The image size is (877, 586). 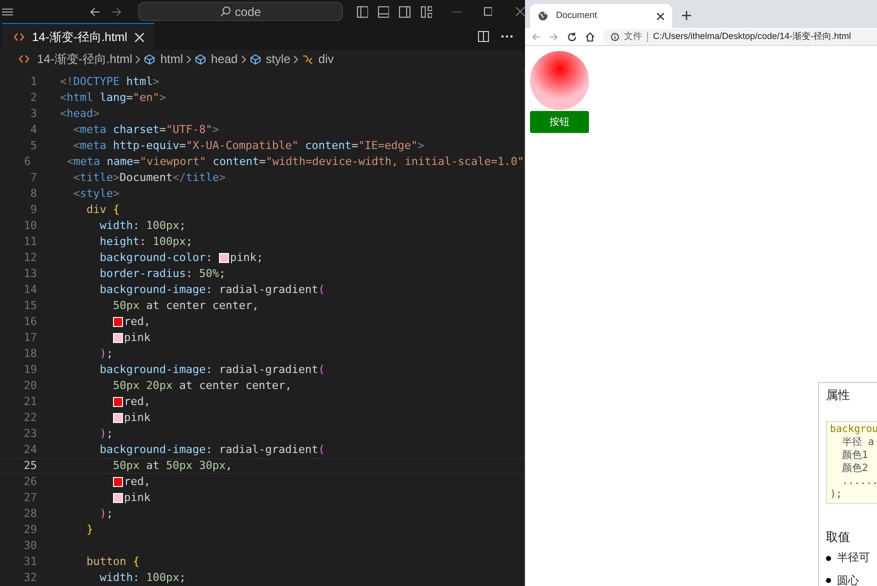 I want to click on code-line: 颜色1, so click(x=854, y=456).